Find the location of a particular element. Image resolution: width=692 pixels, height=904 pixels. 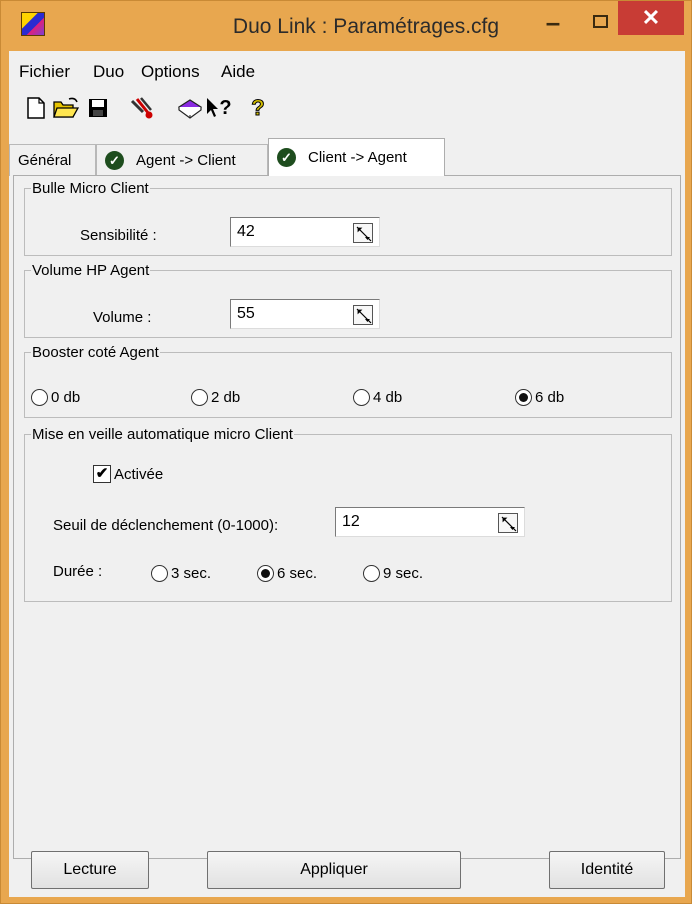

group-bulle-micro: Bulle Micro Client Sensibilité : 42 is located at coordinates (348, 218).